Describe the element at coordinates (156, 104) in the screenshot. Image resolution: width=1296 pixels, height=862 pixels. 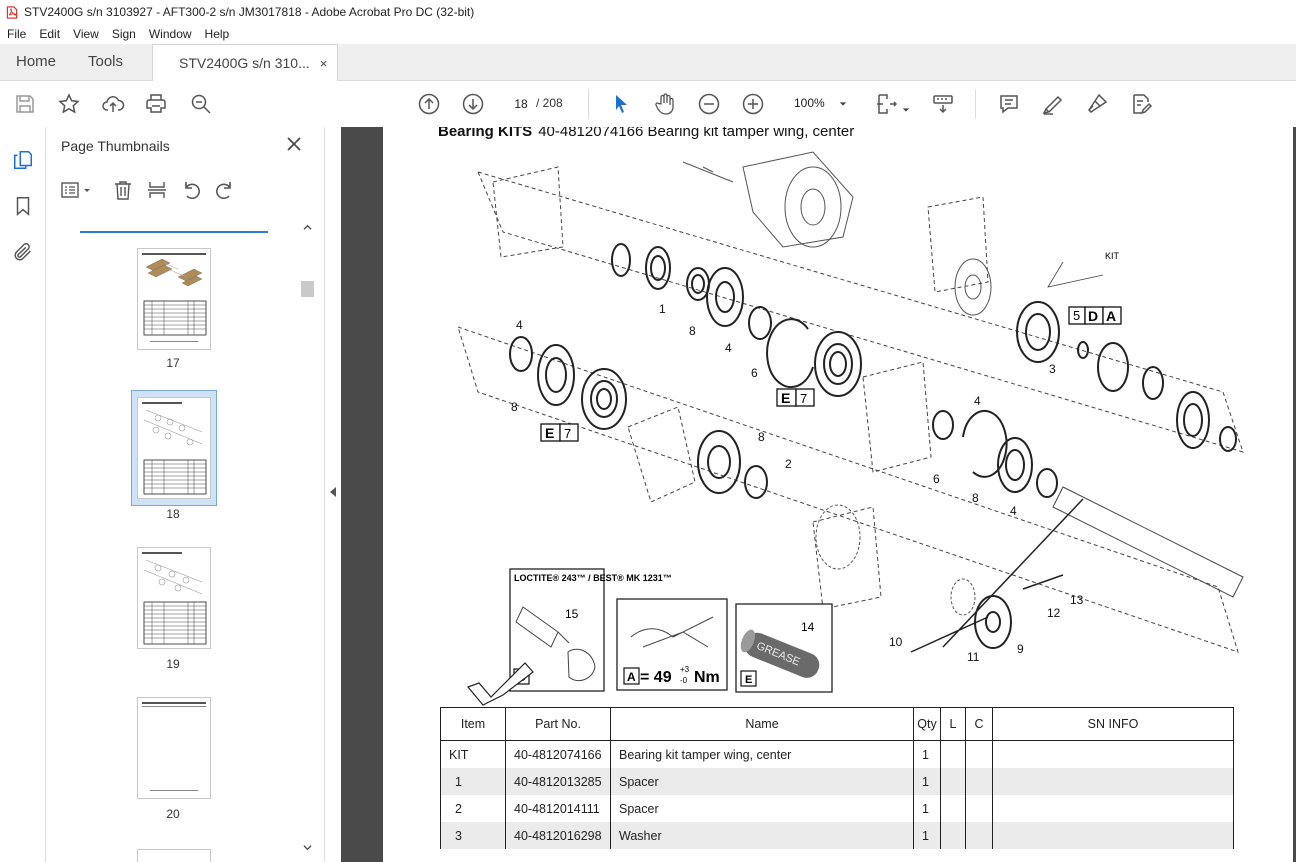
I see `print-button` at that location.